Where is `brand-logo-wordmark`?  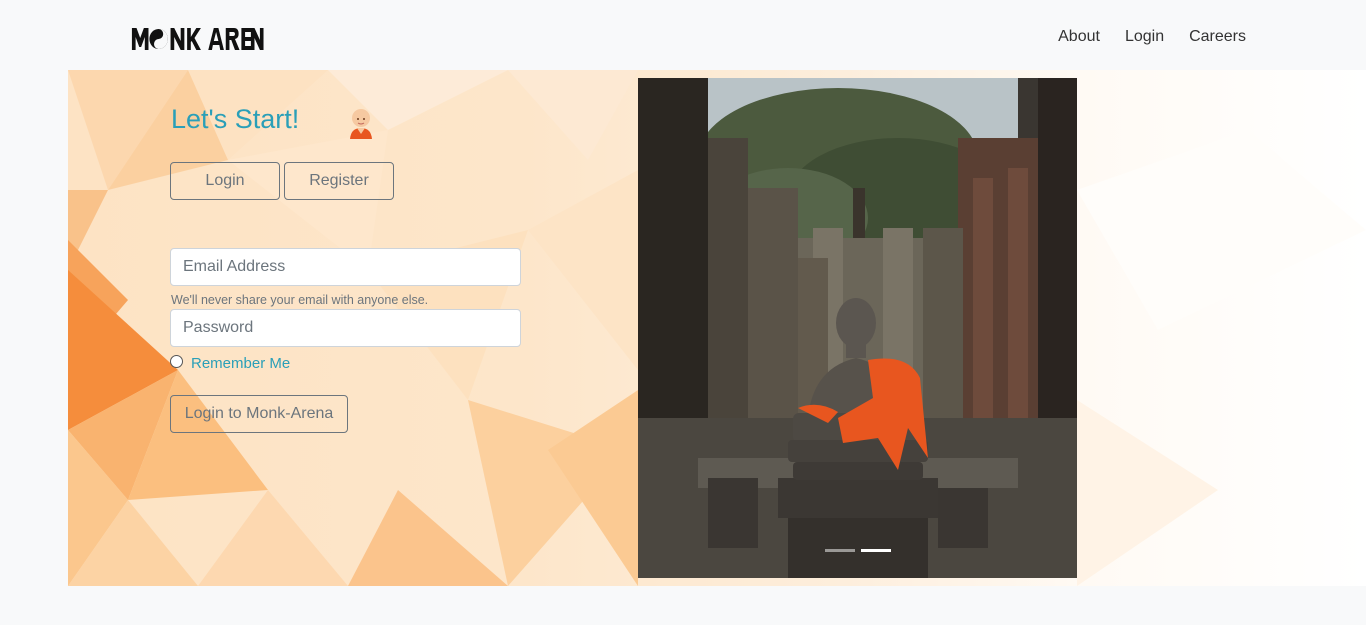 brand-logo-wordmark is located at coordinates (197, 39).